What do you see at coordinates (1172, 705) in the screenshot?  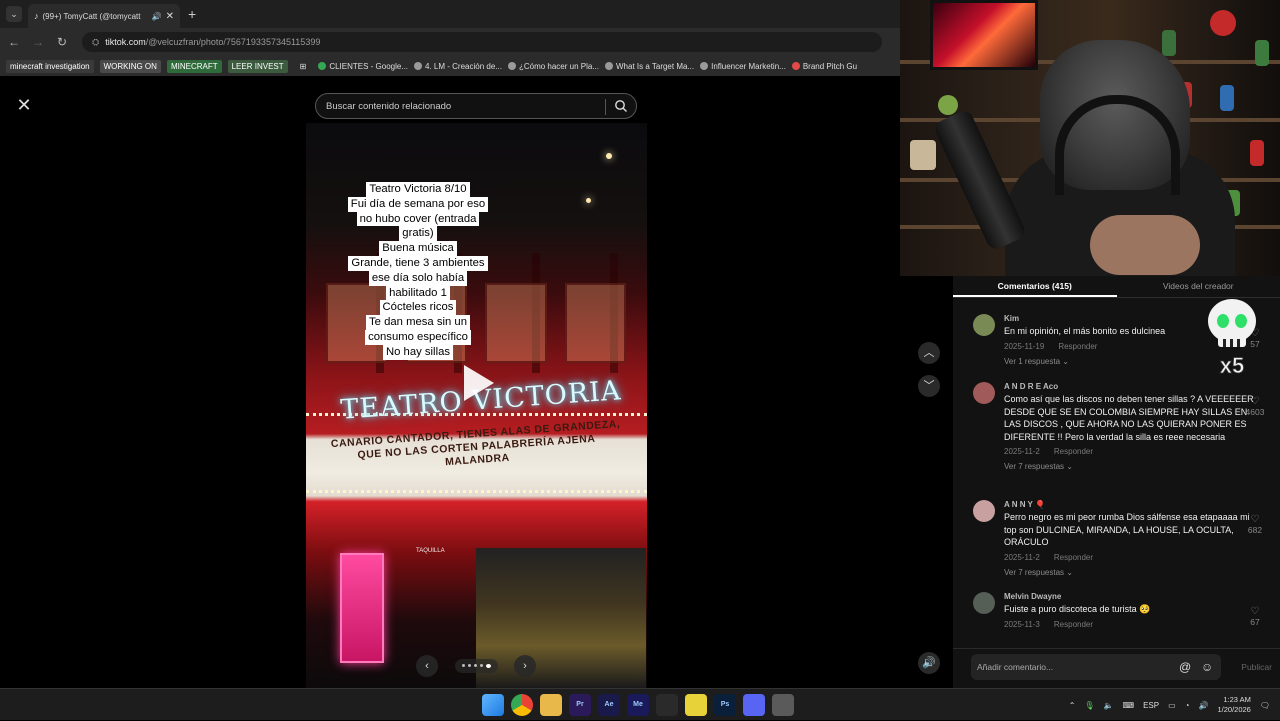 I see `display-icon: ▭` at bounding box center [1172, 705].